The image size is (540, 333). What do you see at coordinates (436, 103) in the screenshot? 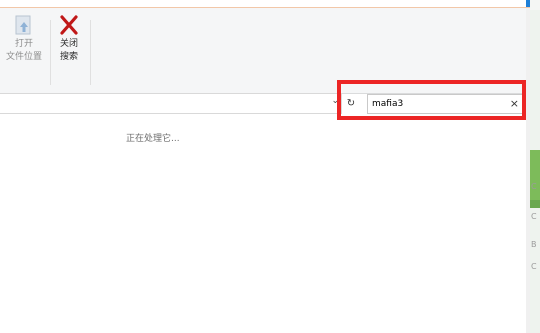
I see `search-input` at bounding box center [436, 103].